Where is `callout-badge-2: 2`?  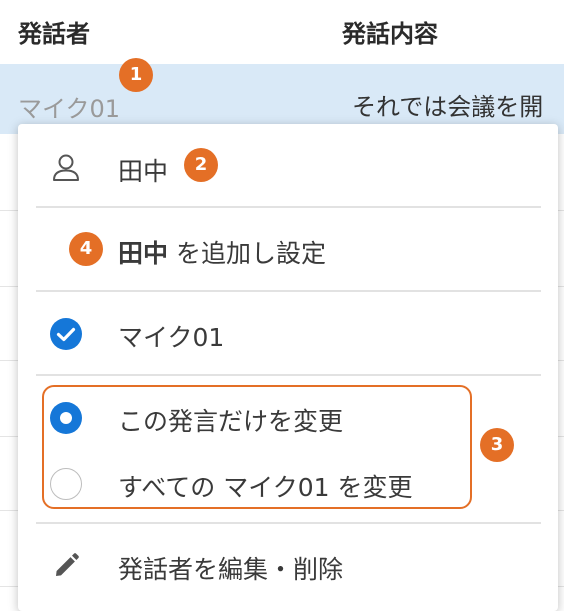 callout-badge-2: 2 is located at coordinates (201, 165).